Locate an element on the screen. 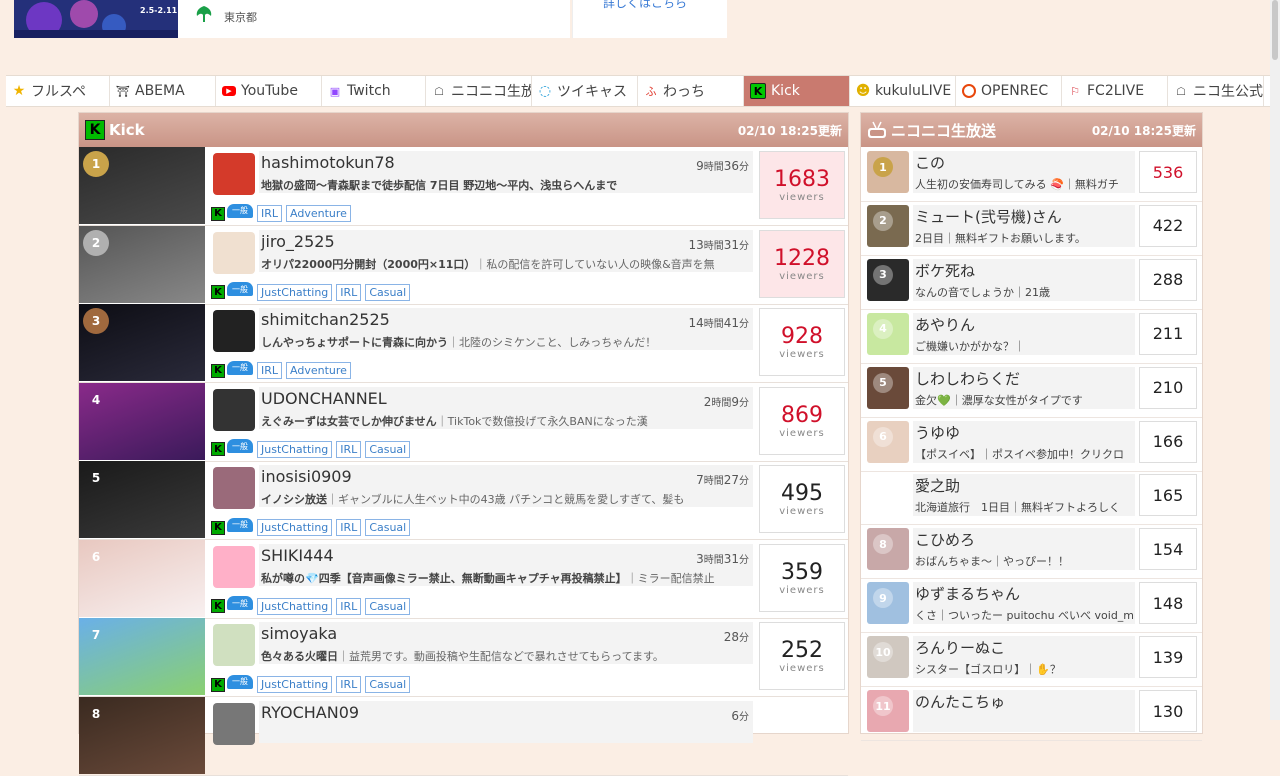  avatar: 1 is located at coordinates (888, 172).